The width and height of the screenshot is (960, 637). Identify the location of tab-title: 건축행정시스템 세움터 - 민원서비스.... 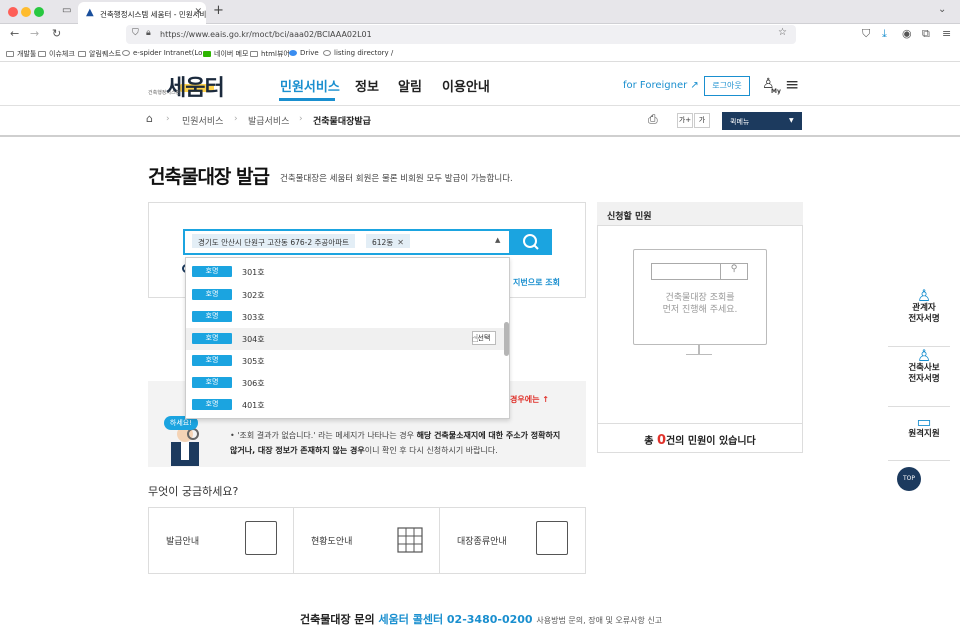
(153, 14).